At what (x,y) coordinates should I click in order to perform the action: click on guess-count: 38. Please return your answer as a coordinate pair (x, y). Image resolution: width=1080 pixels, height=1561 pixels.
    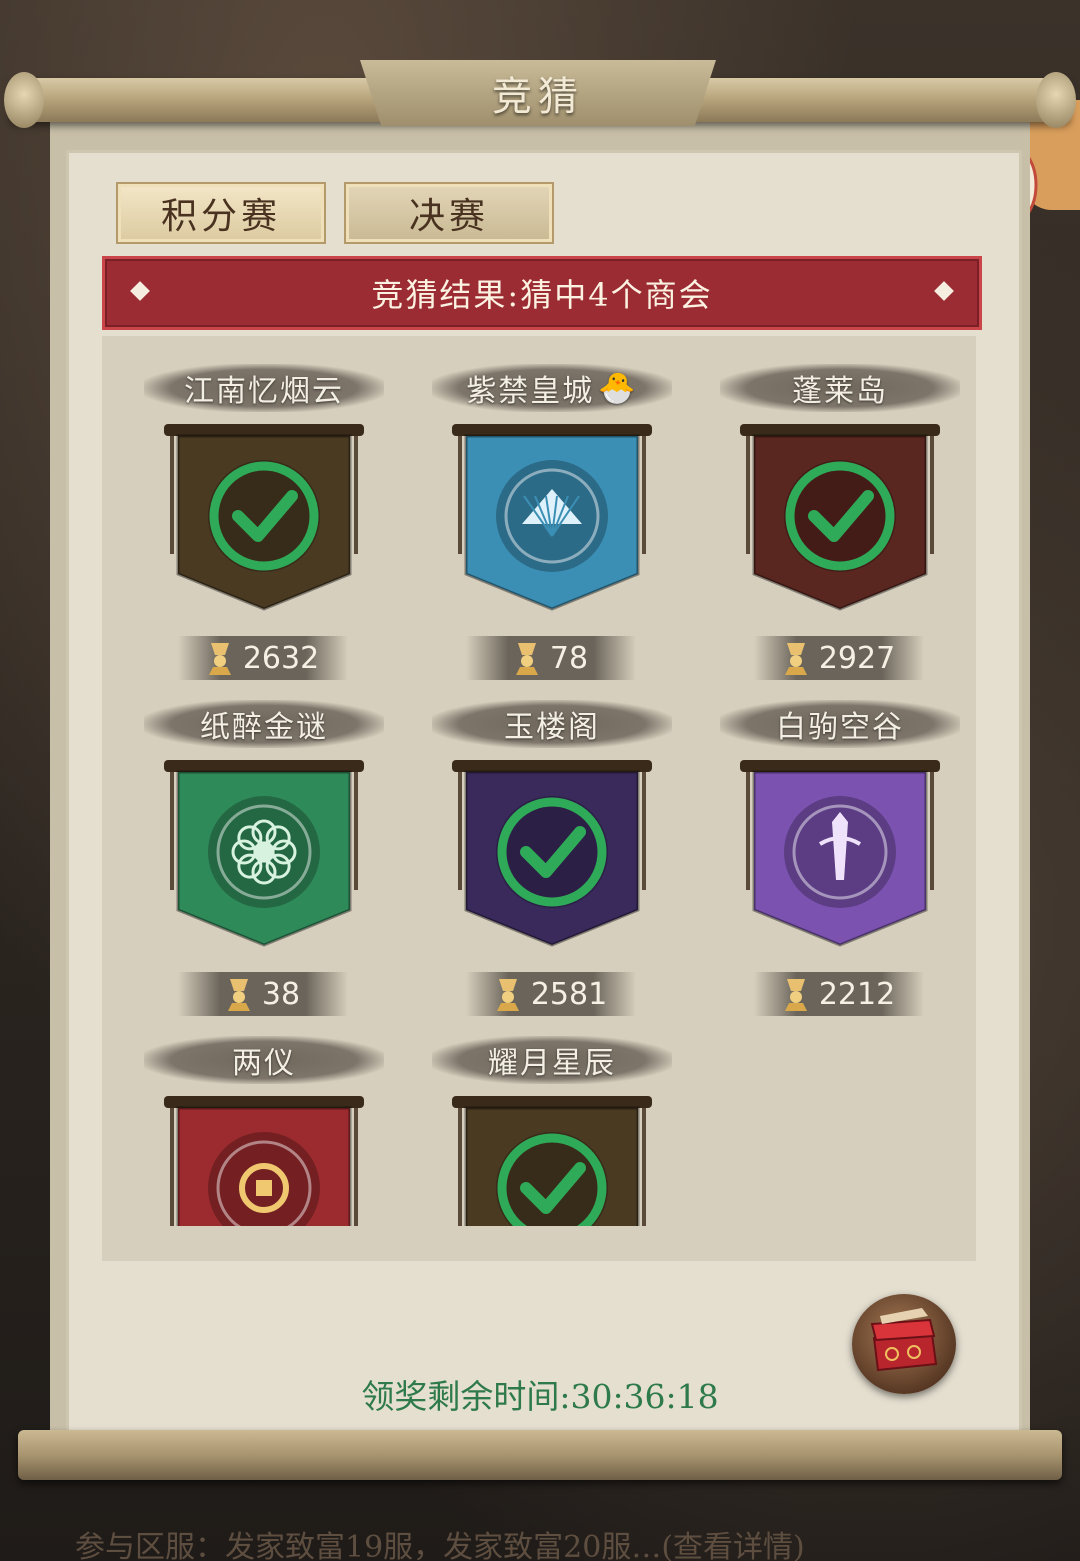
    Looking at the image, I should click on (281, 994).